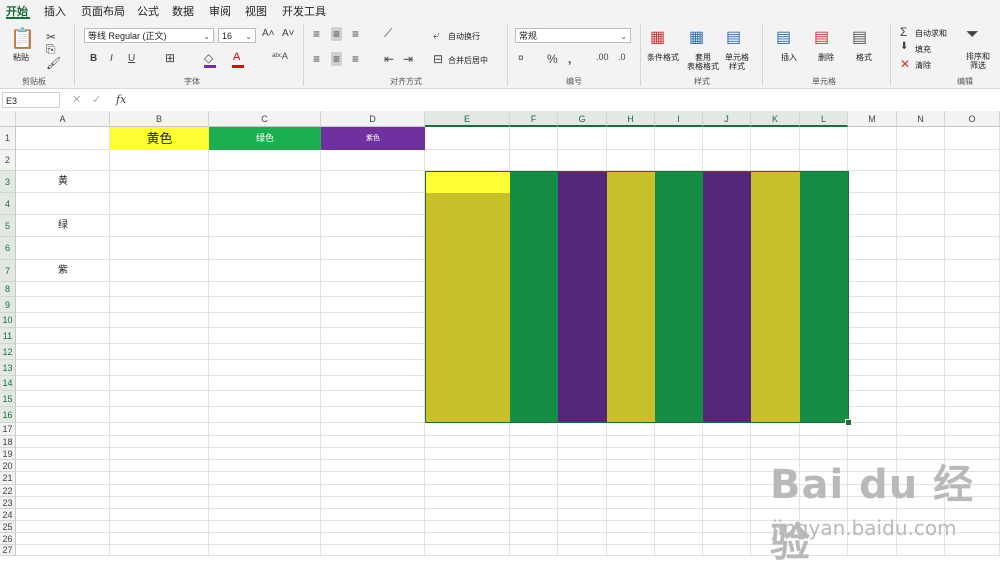 The image size is (1000, 568). What do you see at coordinates (931, 33) in the screenshot?
I see `autosum-button: 自动求和` at bounding box center [931, 33].